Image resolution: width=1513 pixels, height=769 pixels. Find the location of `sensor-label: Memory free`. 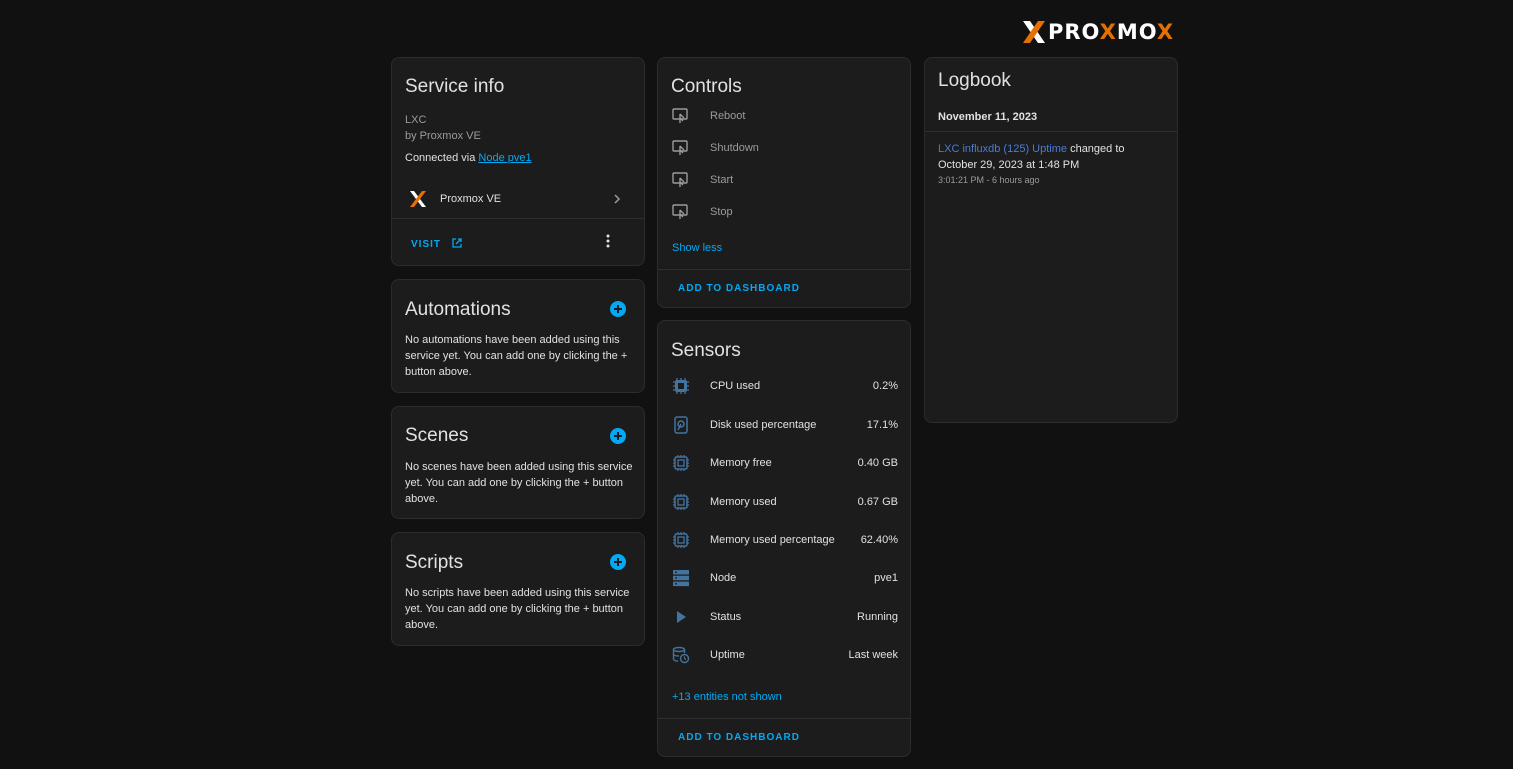

sensor-label: Memory free is located at coordinates (741, 463).